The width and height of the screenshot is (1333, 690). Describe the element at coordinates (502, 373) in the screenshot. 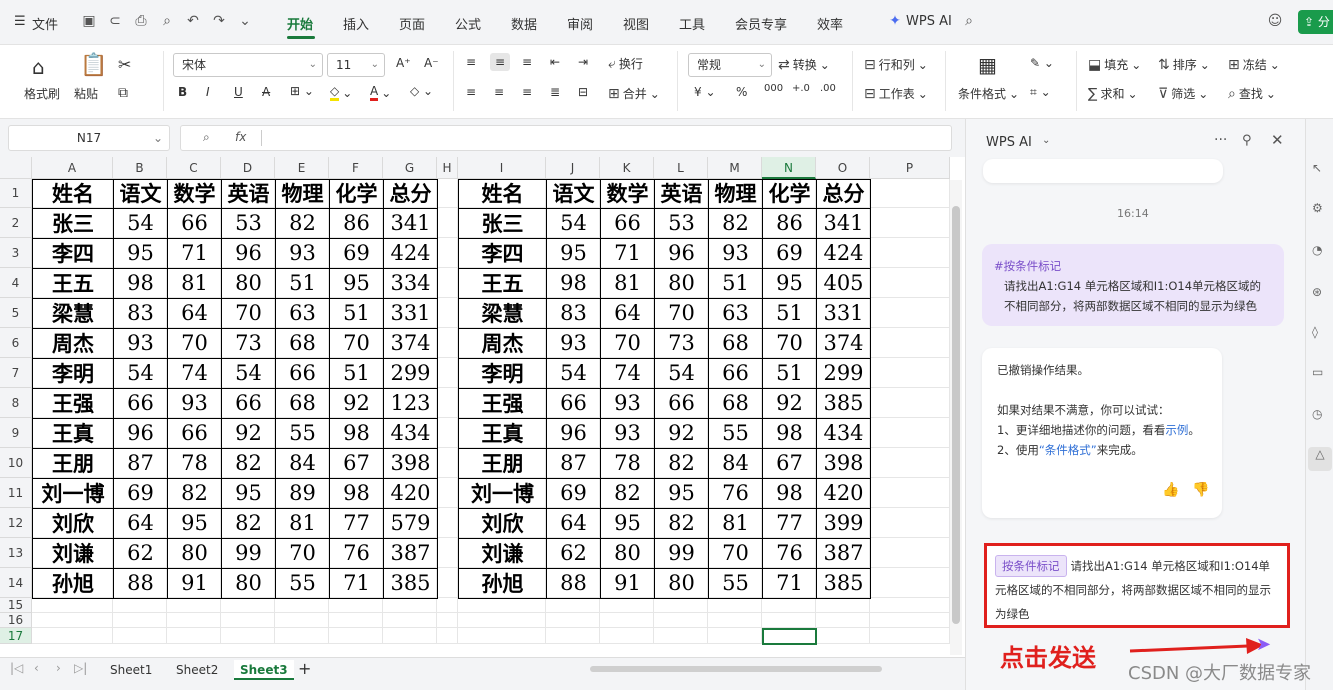

I see `right-table-cell: 李明` at that location.